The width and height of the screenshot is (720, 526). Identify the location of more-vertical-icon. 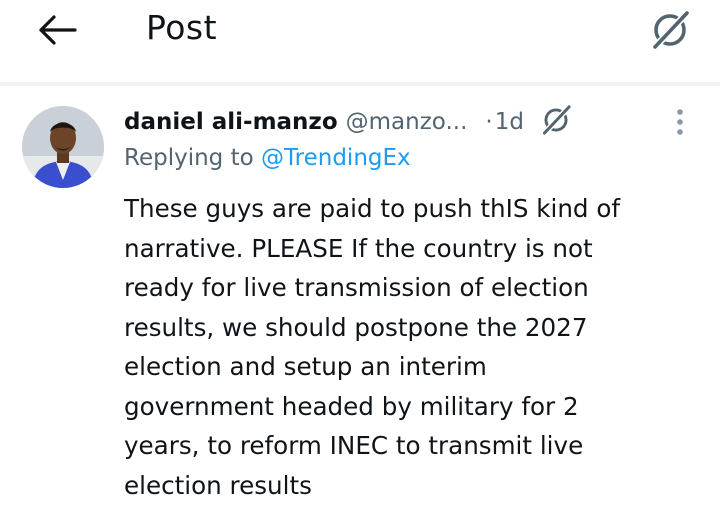
(680, 124).